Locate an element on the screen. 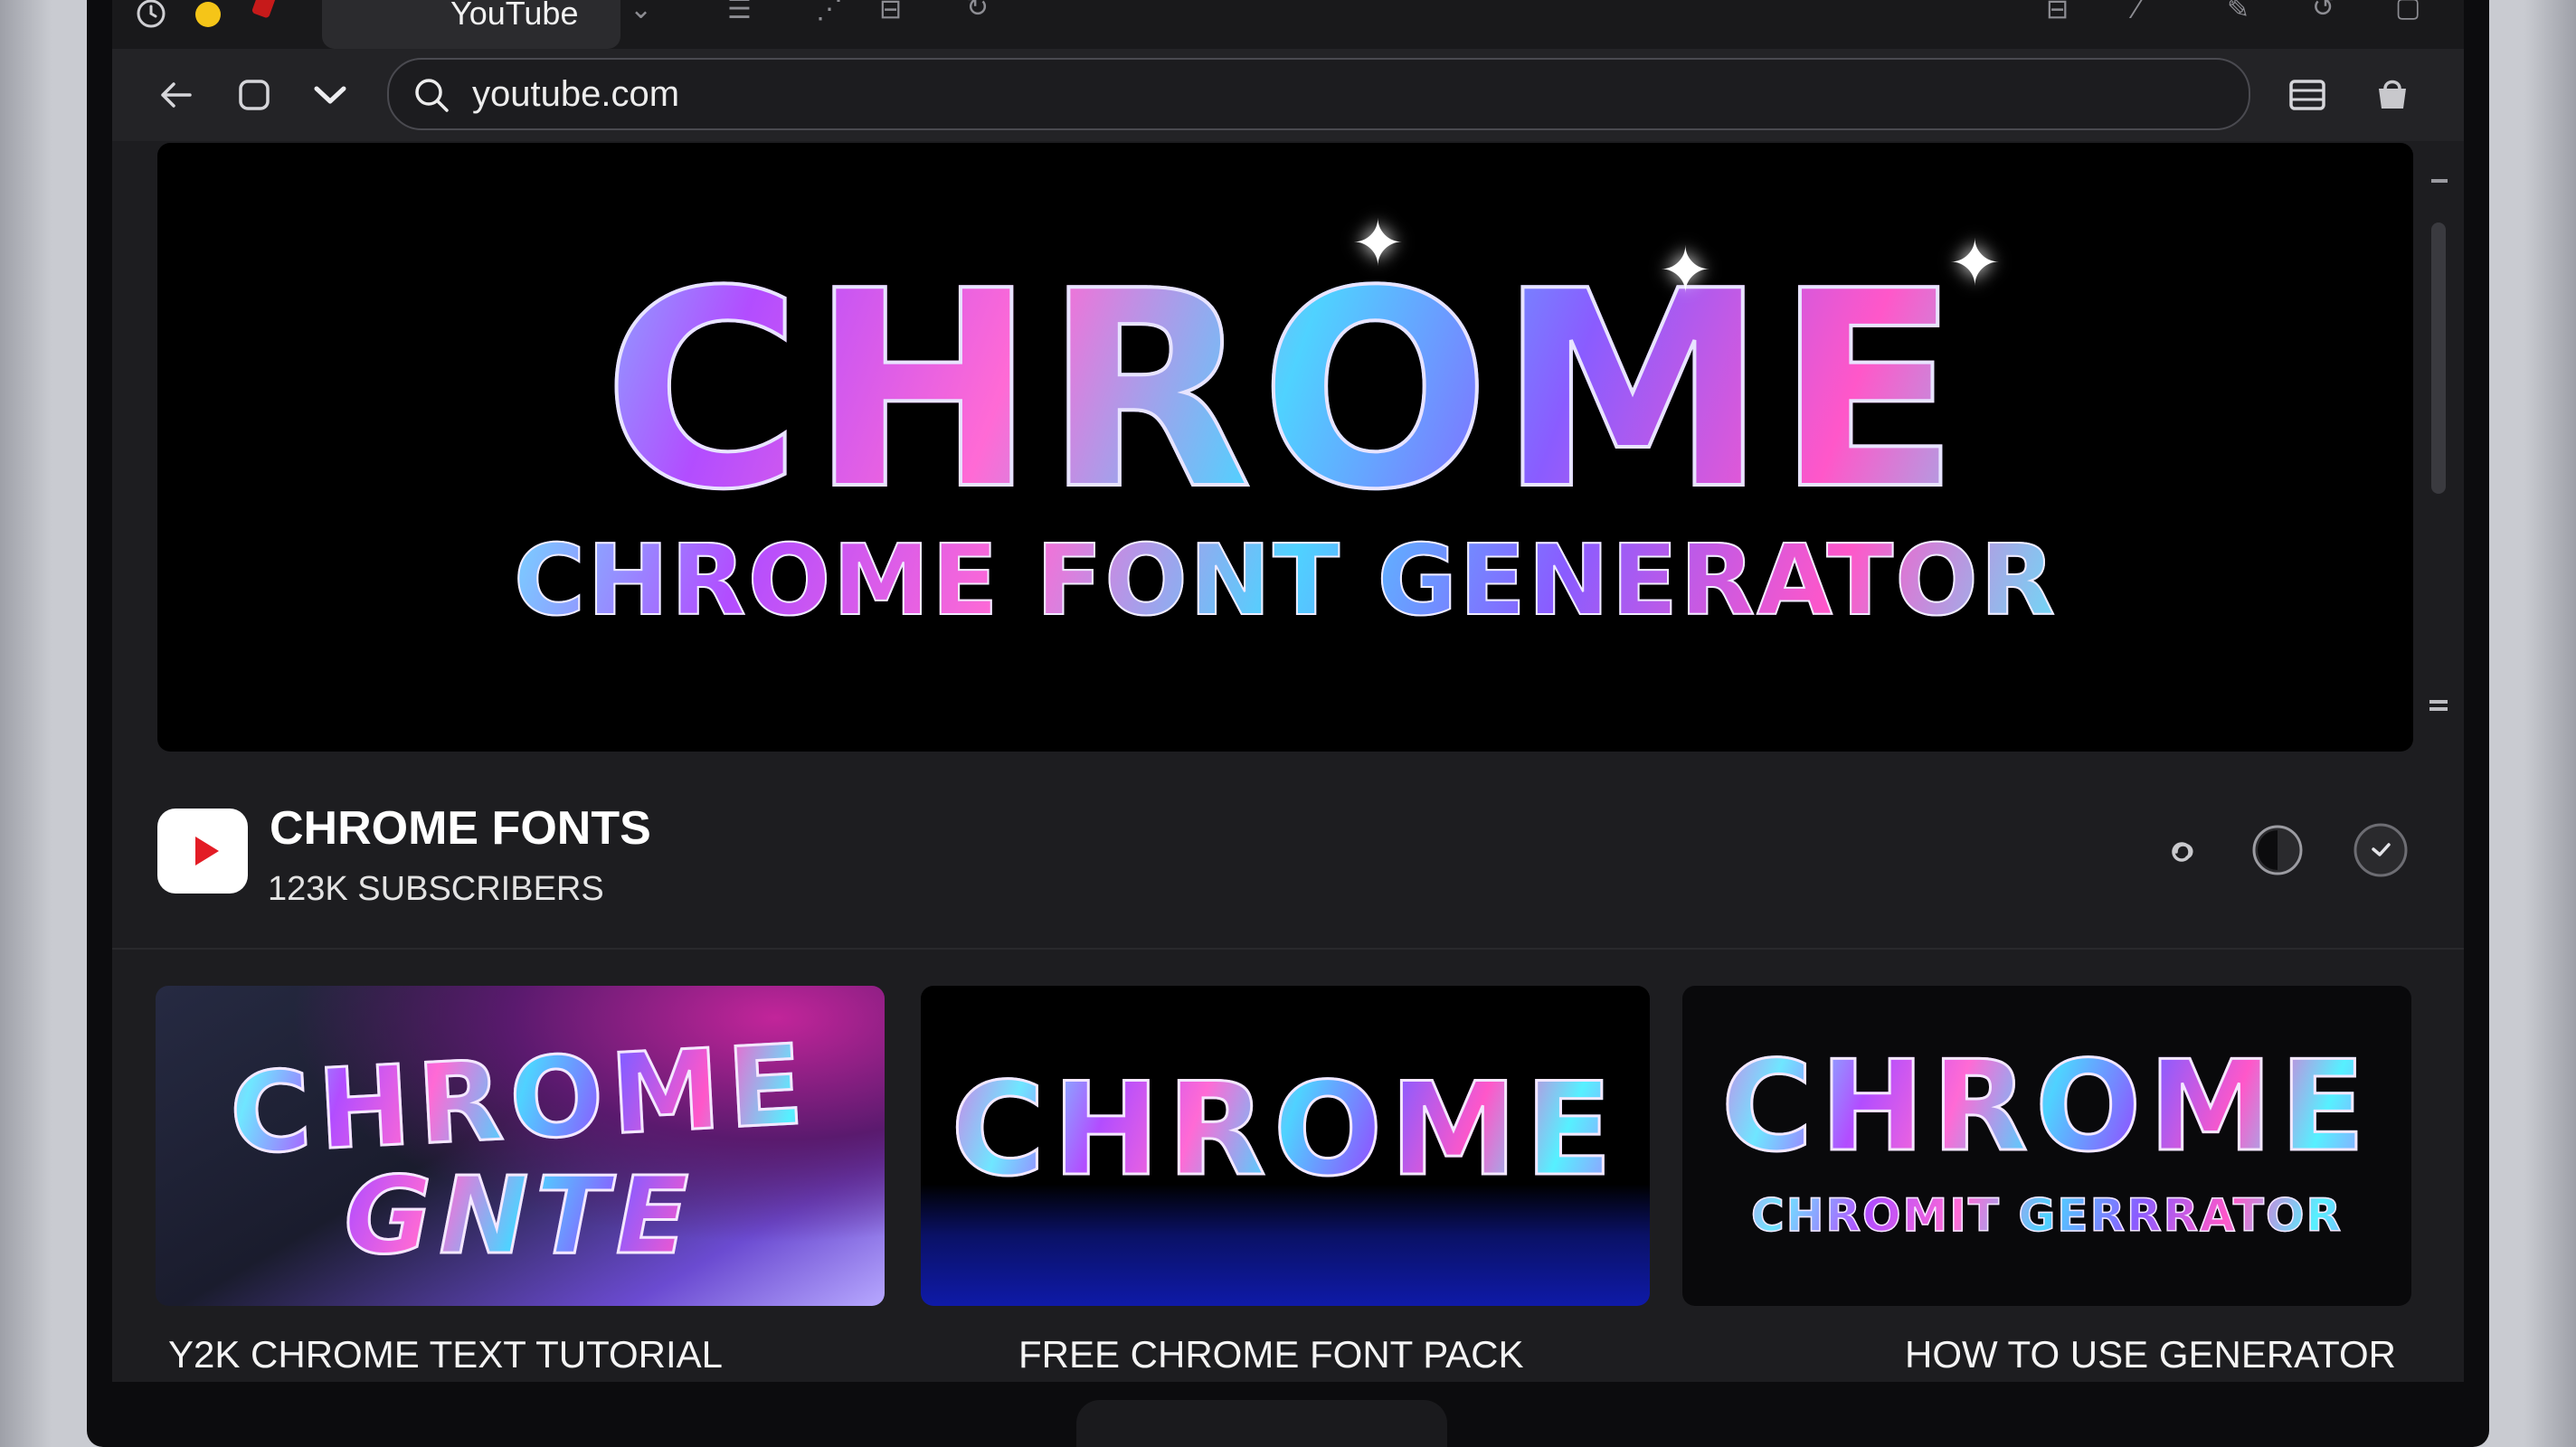 The width and height of the screenshot is (2576, 1447). menu-icon: ☰ is located at coordinates (739, 12).